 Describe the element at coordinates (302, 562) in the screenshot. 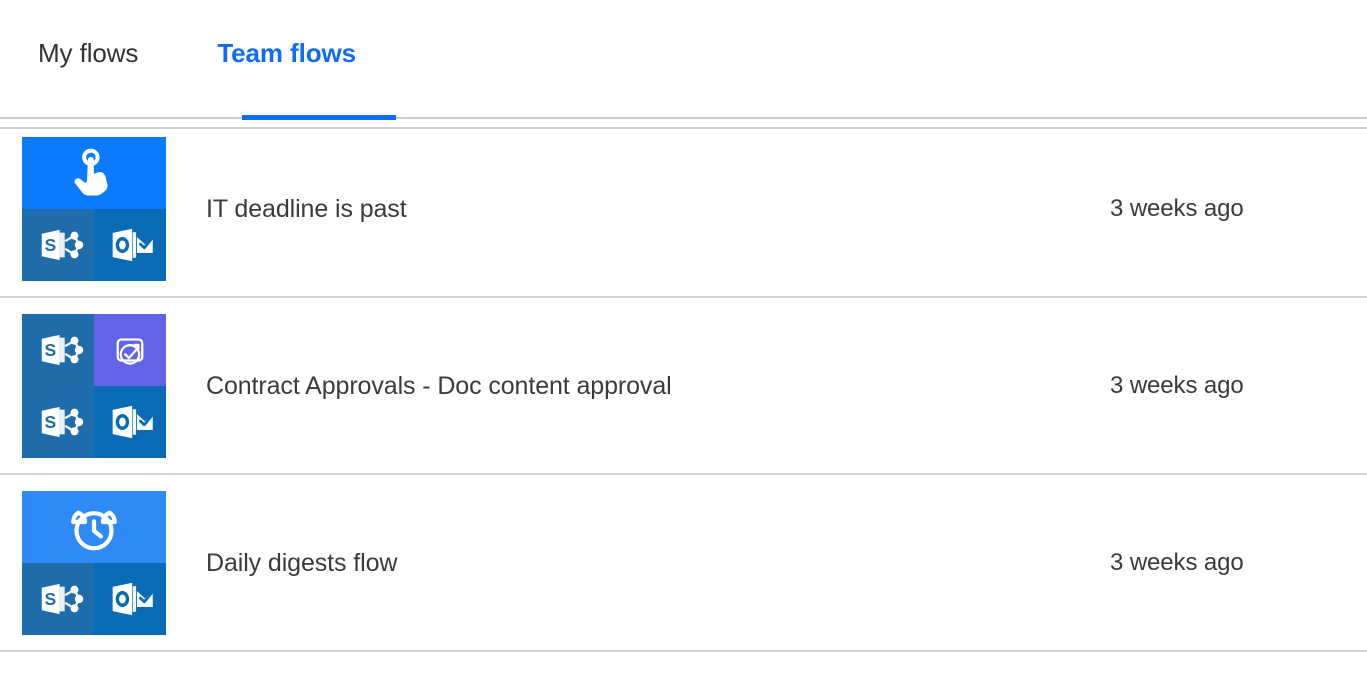

I see `flow-title: Daily digests flow` at that location.